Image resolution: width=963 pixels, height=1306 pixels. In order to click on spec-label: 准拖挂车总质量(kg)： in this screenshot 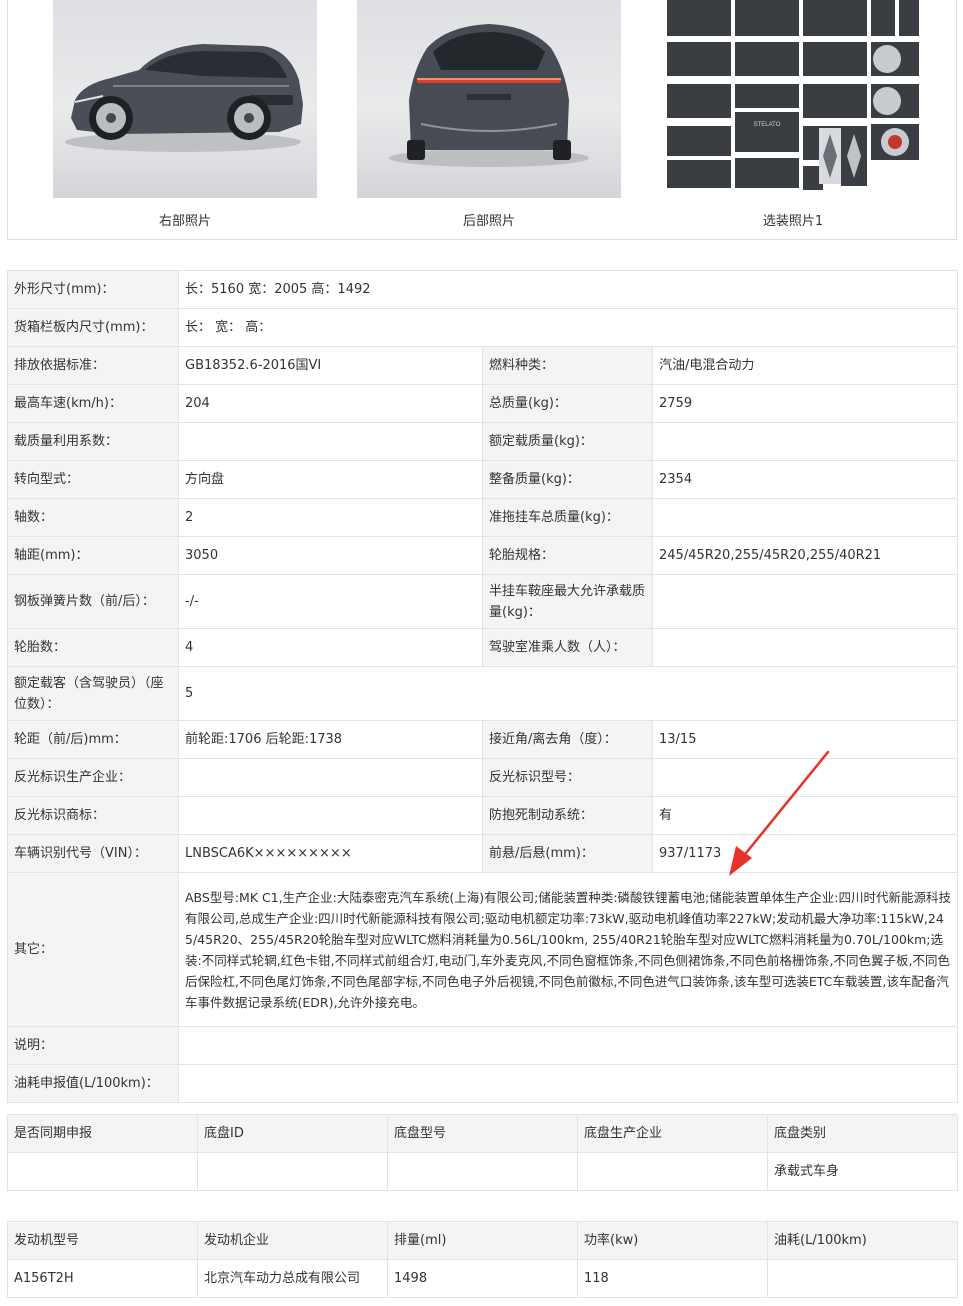, I will do `click(567, 517)`.